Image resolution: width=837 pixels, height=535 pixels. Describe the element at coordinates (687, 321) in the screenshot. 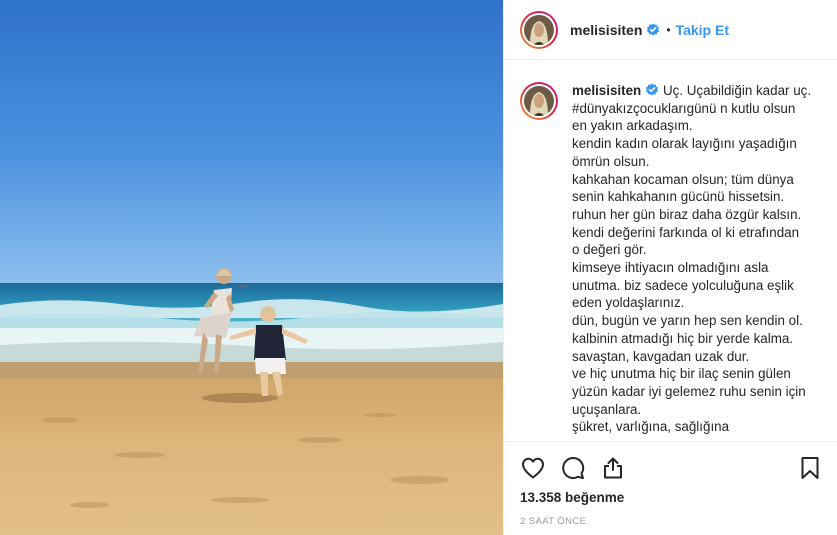

I see `caption-line: dün, bugün ve yarın hep sen kendin ol.` at that location.